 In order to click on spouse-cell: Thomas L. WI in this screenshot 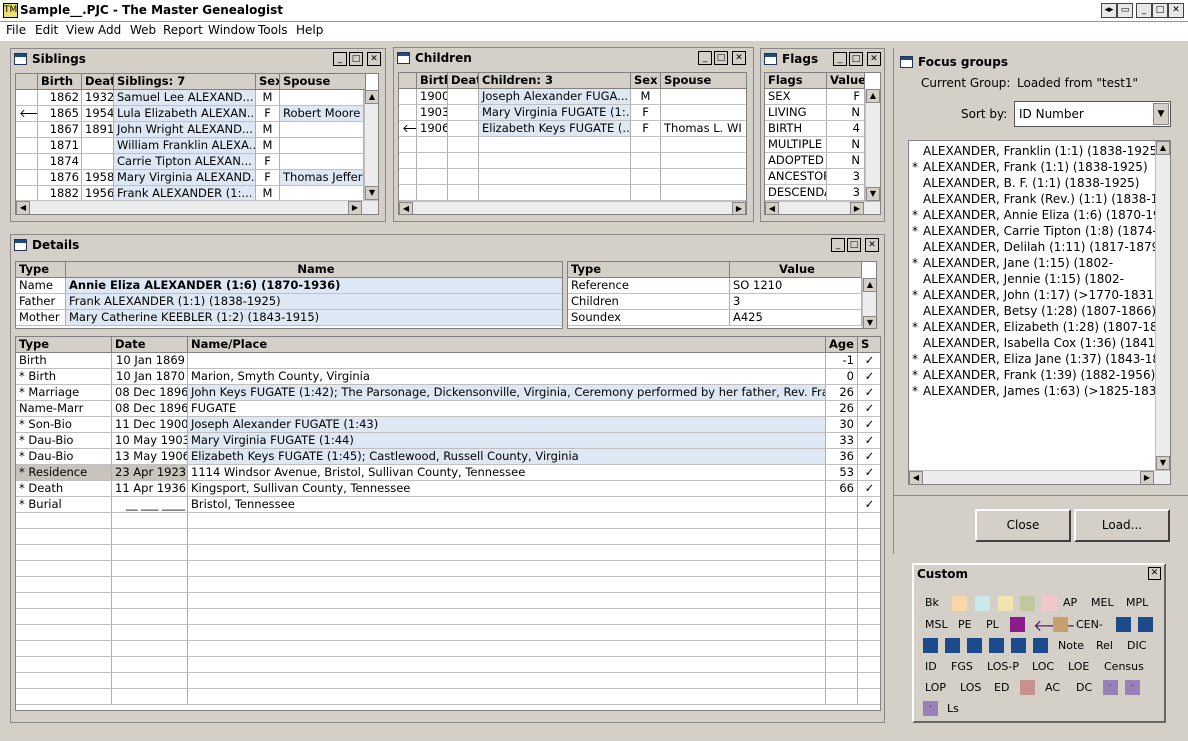, I will do `click(703, 129)`.